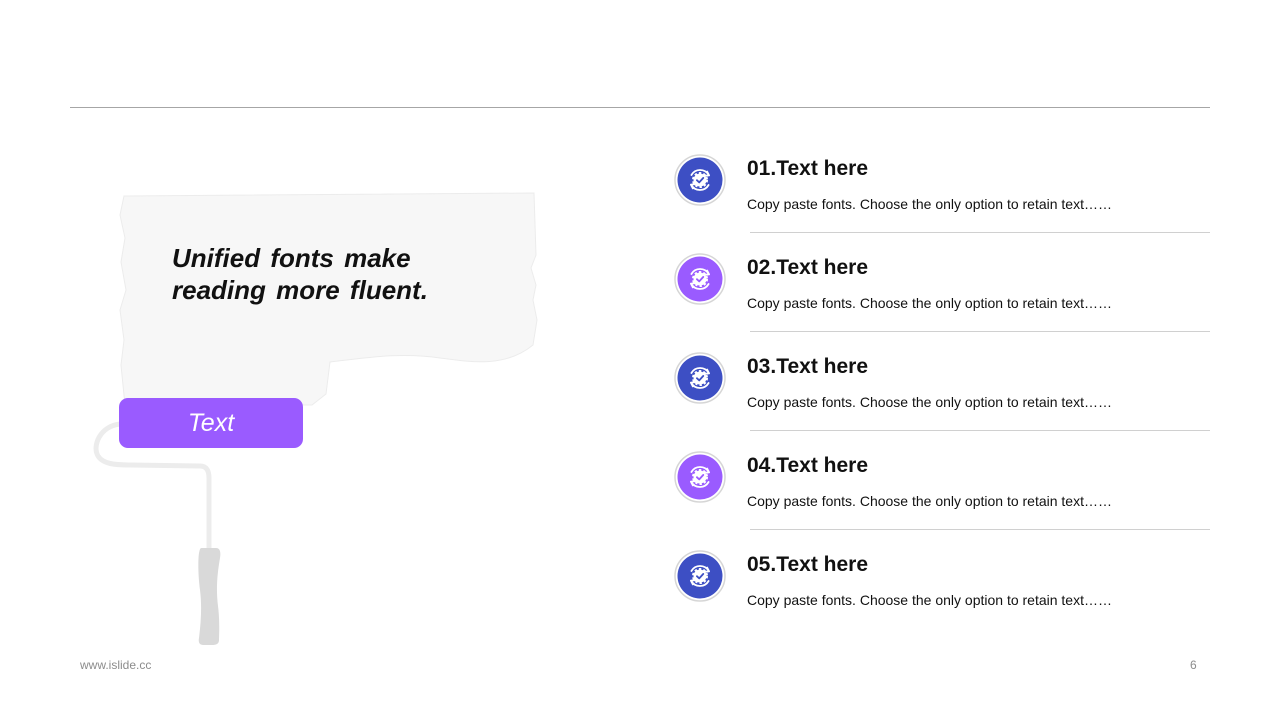  Describe the element at coordinates (808, 267) in the screenshot. I see `item-title: 02.Text here` at that location.